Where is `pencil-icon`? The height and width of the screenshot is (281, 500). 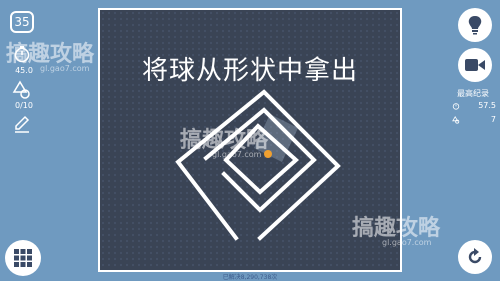 pencil-icon is located at coordinates (22, 124).